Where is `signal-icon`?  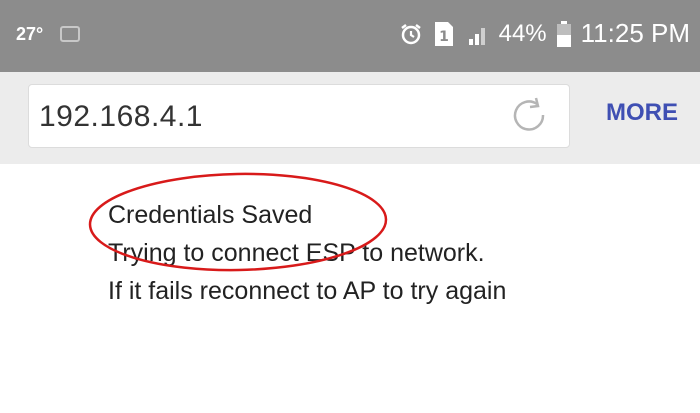 signal-icon is located at coordinates (477, 34).